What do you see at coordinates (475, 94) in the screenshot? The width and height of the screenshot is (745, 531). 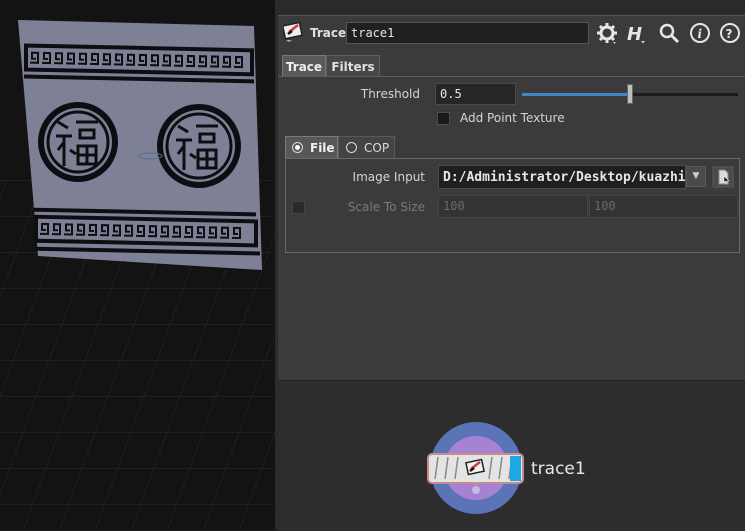 I see `threshold-field: 0.5` at bounding box center [475, 94].